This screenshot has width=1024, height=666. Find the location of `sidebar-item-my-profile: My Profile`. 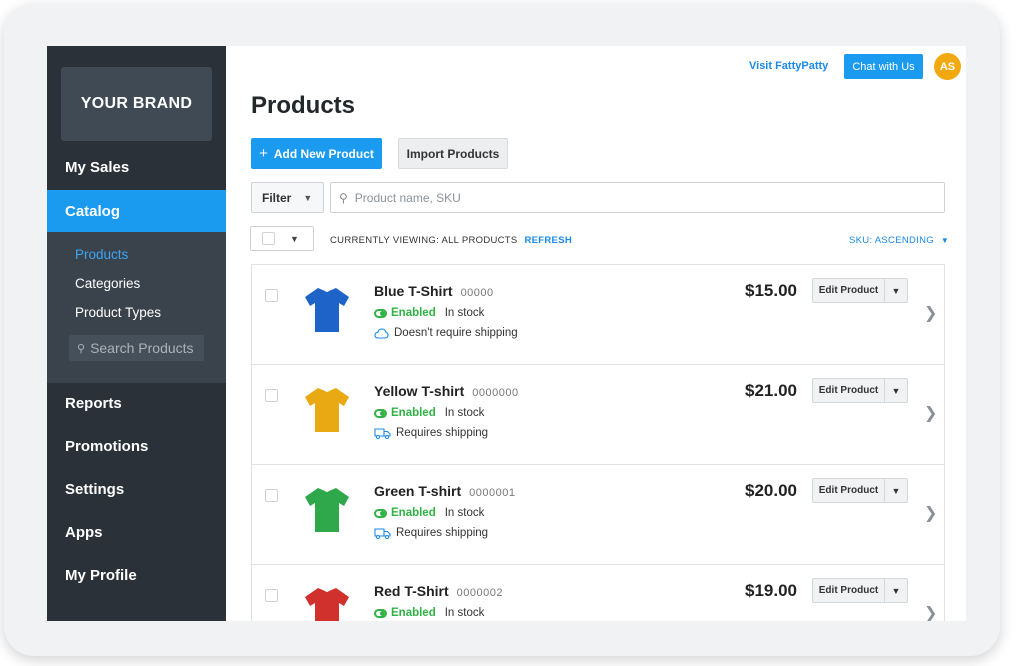

sidebar-item-my-profile: My Profile is located at coordinates (136, 575).